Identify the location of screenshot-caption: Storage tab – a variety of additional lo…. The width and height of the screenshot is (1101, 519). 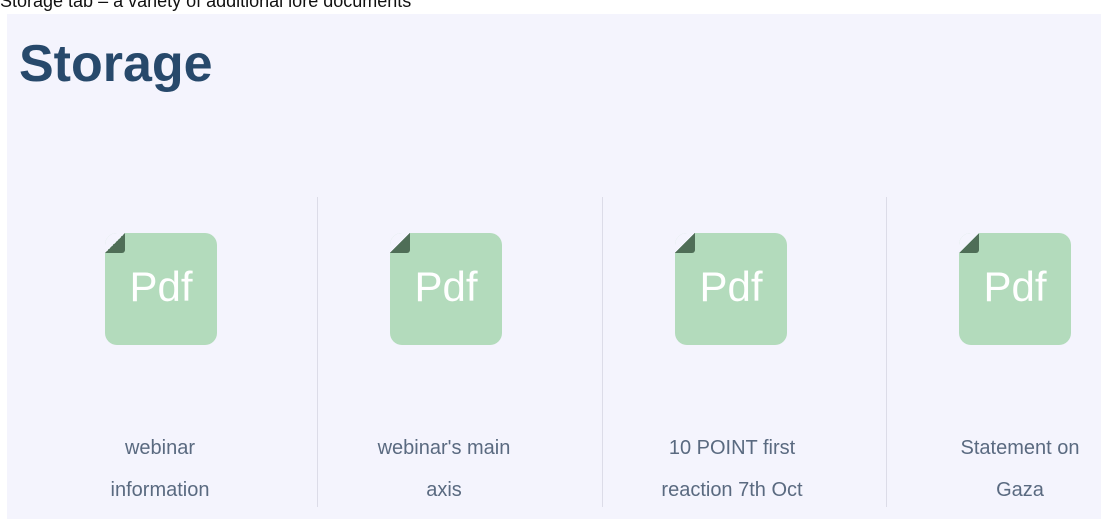
(206, 5).